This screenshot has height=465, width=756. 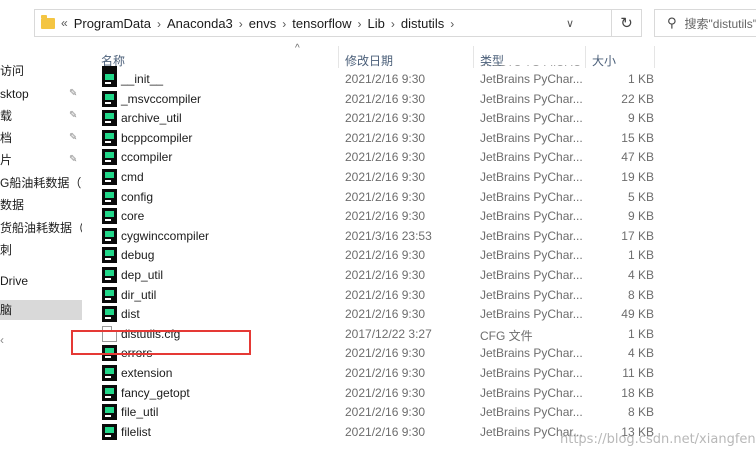 I want to click on breadcrumb-item: ProgramData, so click(x=112, y=23).